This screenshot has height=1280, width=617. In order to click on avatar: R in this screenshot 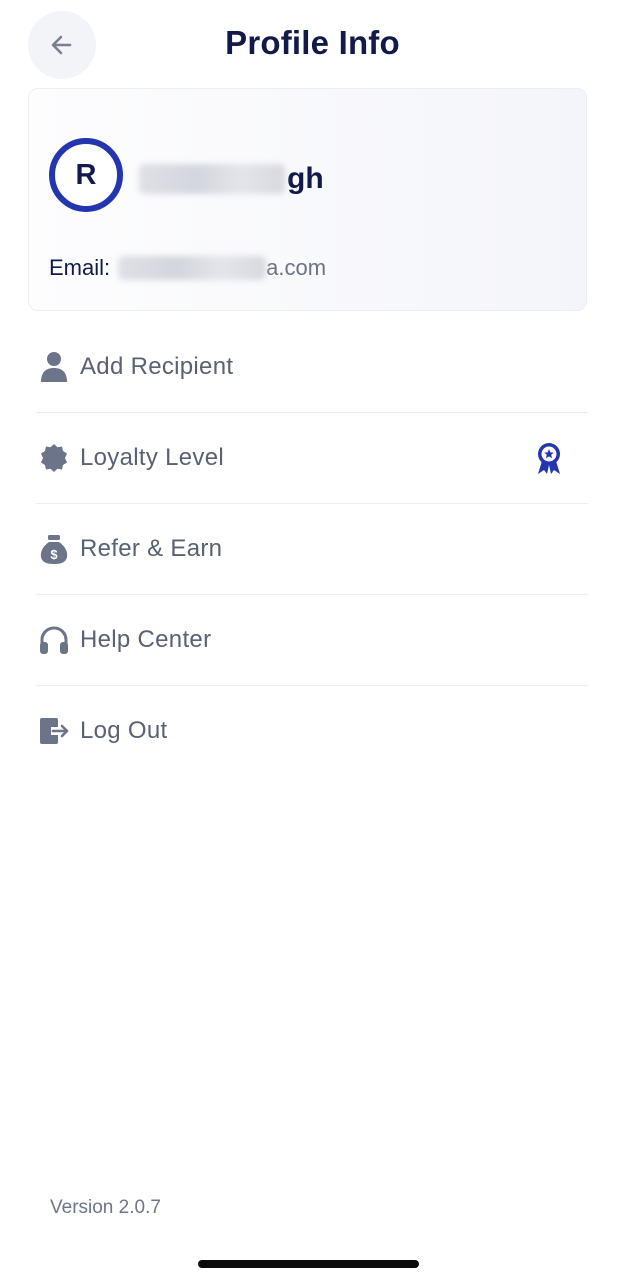, I will do `click(86, 175)`.